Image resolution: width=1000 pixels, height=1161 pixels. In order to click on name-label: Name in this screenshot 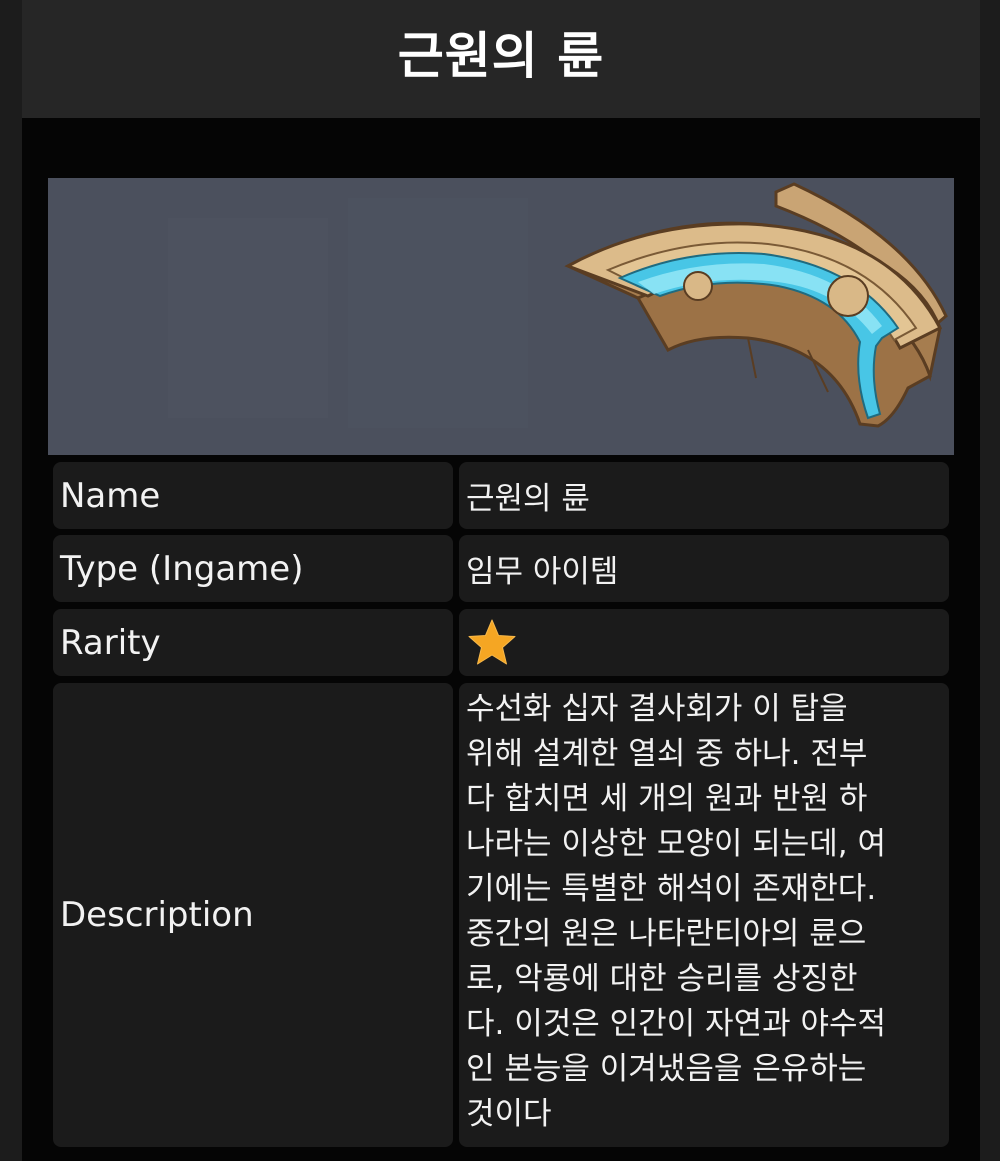, I will do `click(253, 495)`.